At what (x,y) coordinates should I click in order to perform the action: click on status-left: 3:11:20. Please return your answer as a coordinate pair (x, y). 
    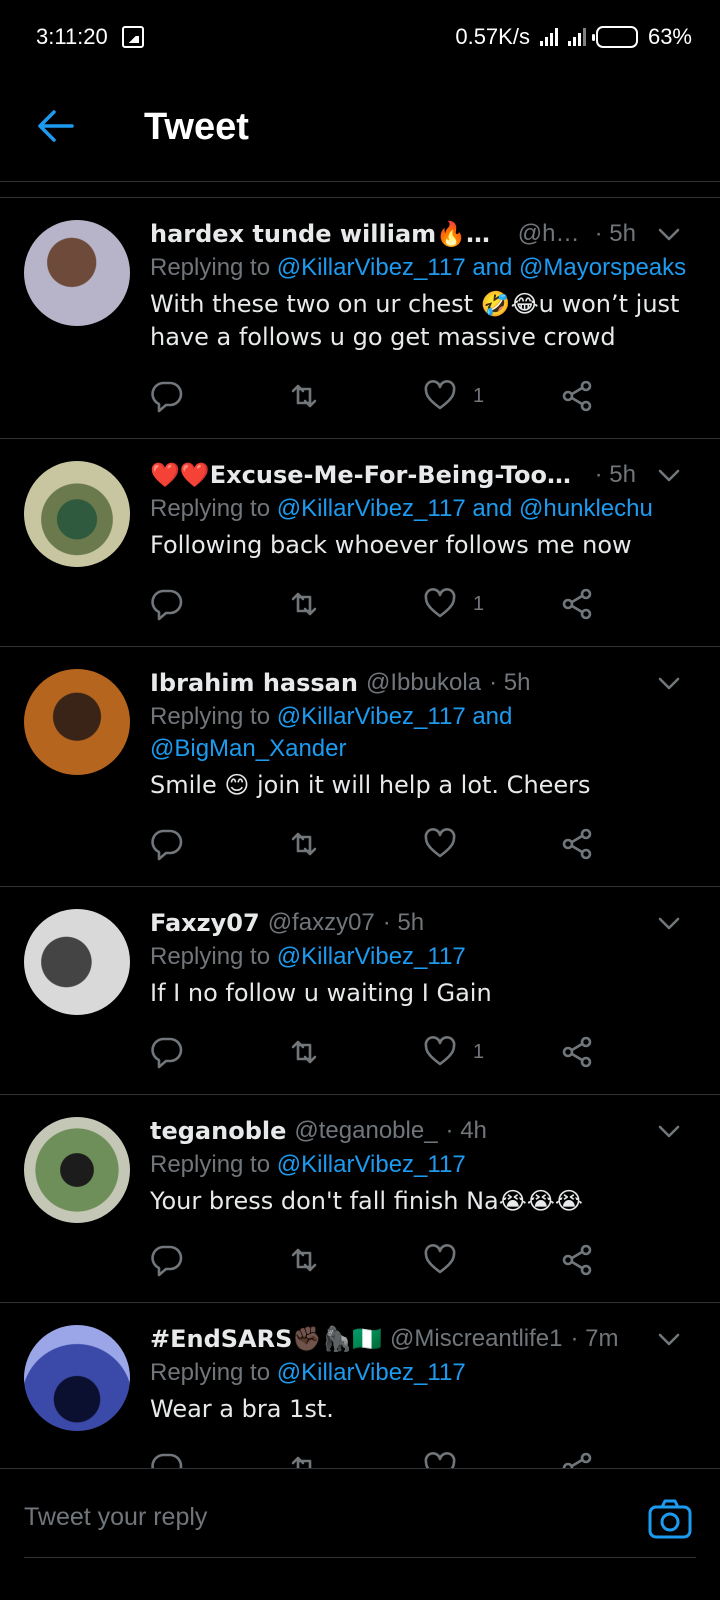
    Looking at the image, I should click on (90, 37).